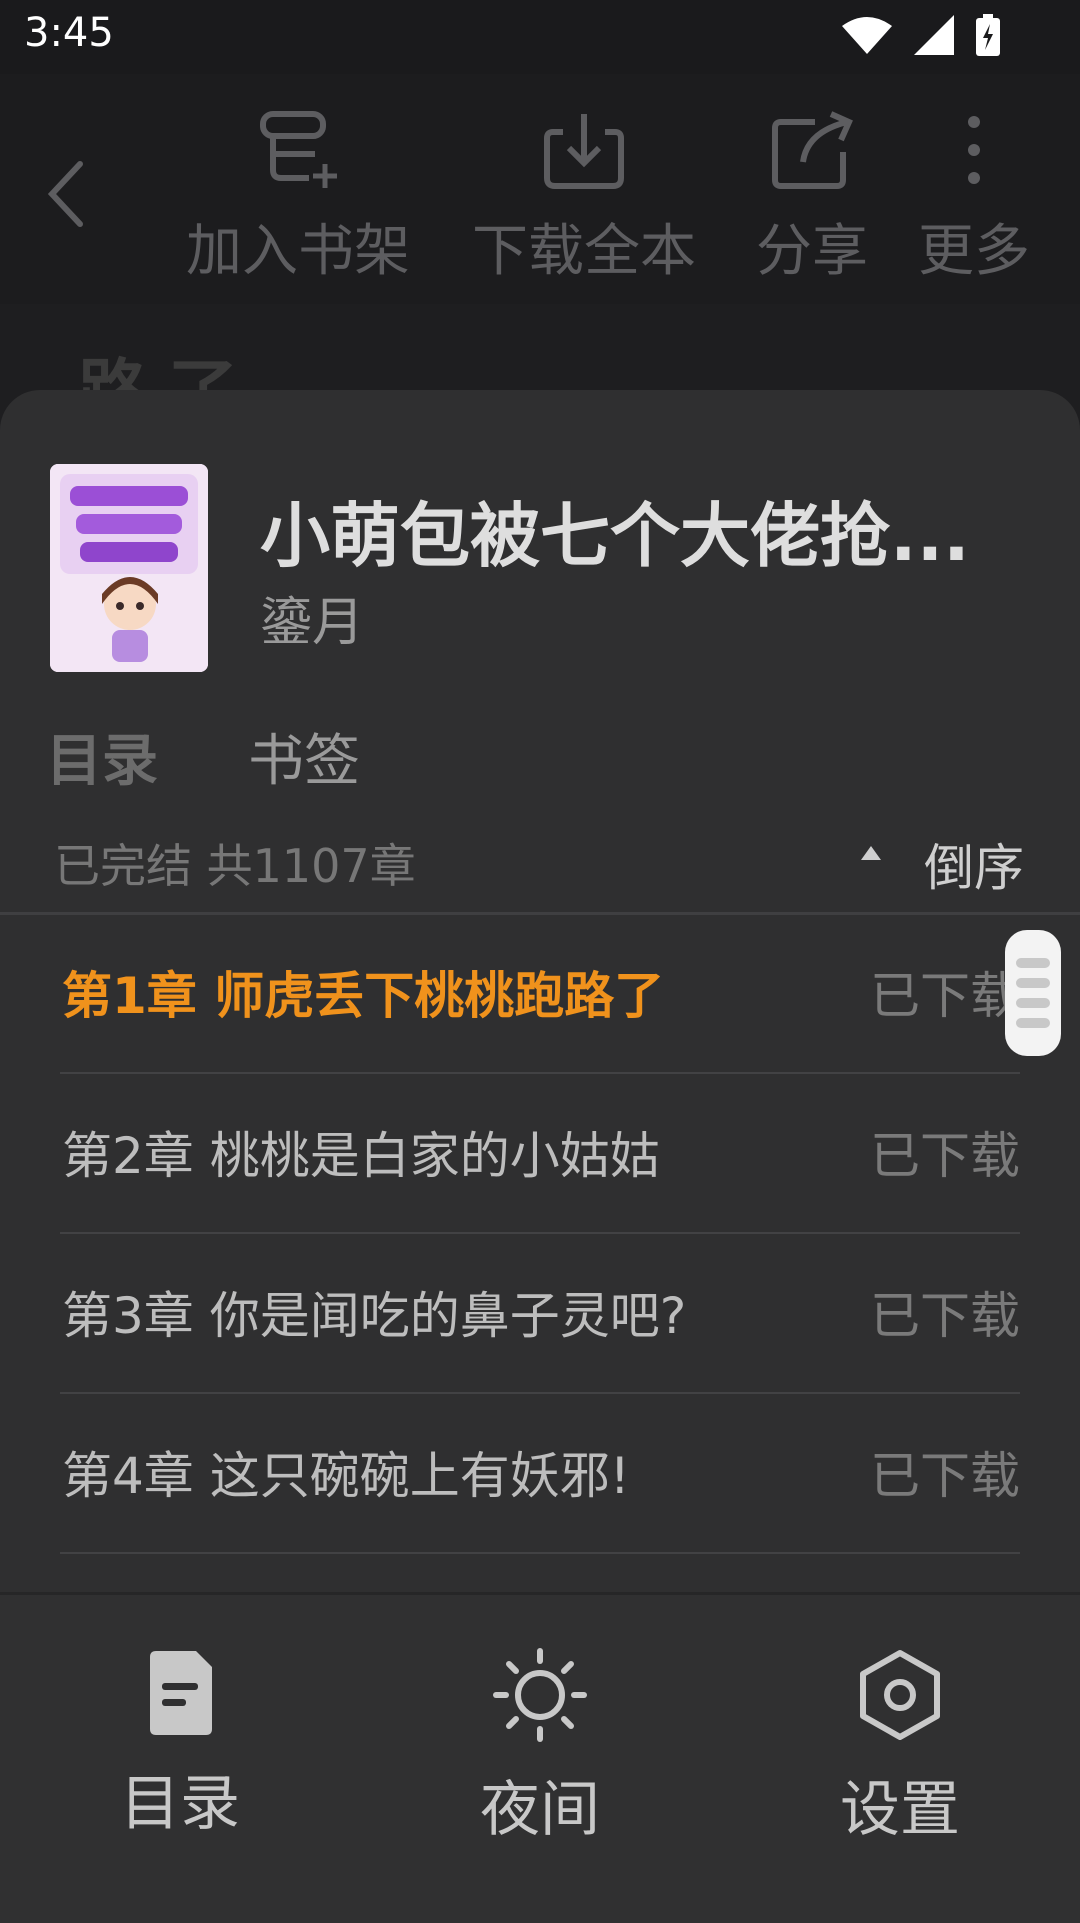  Describe the element at coordinates (900, 1747) in the screenshot. I see `settings-button: 设置` at that location.